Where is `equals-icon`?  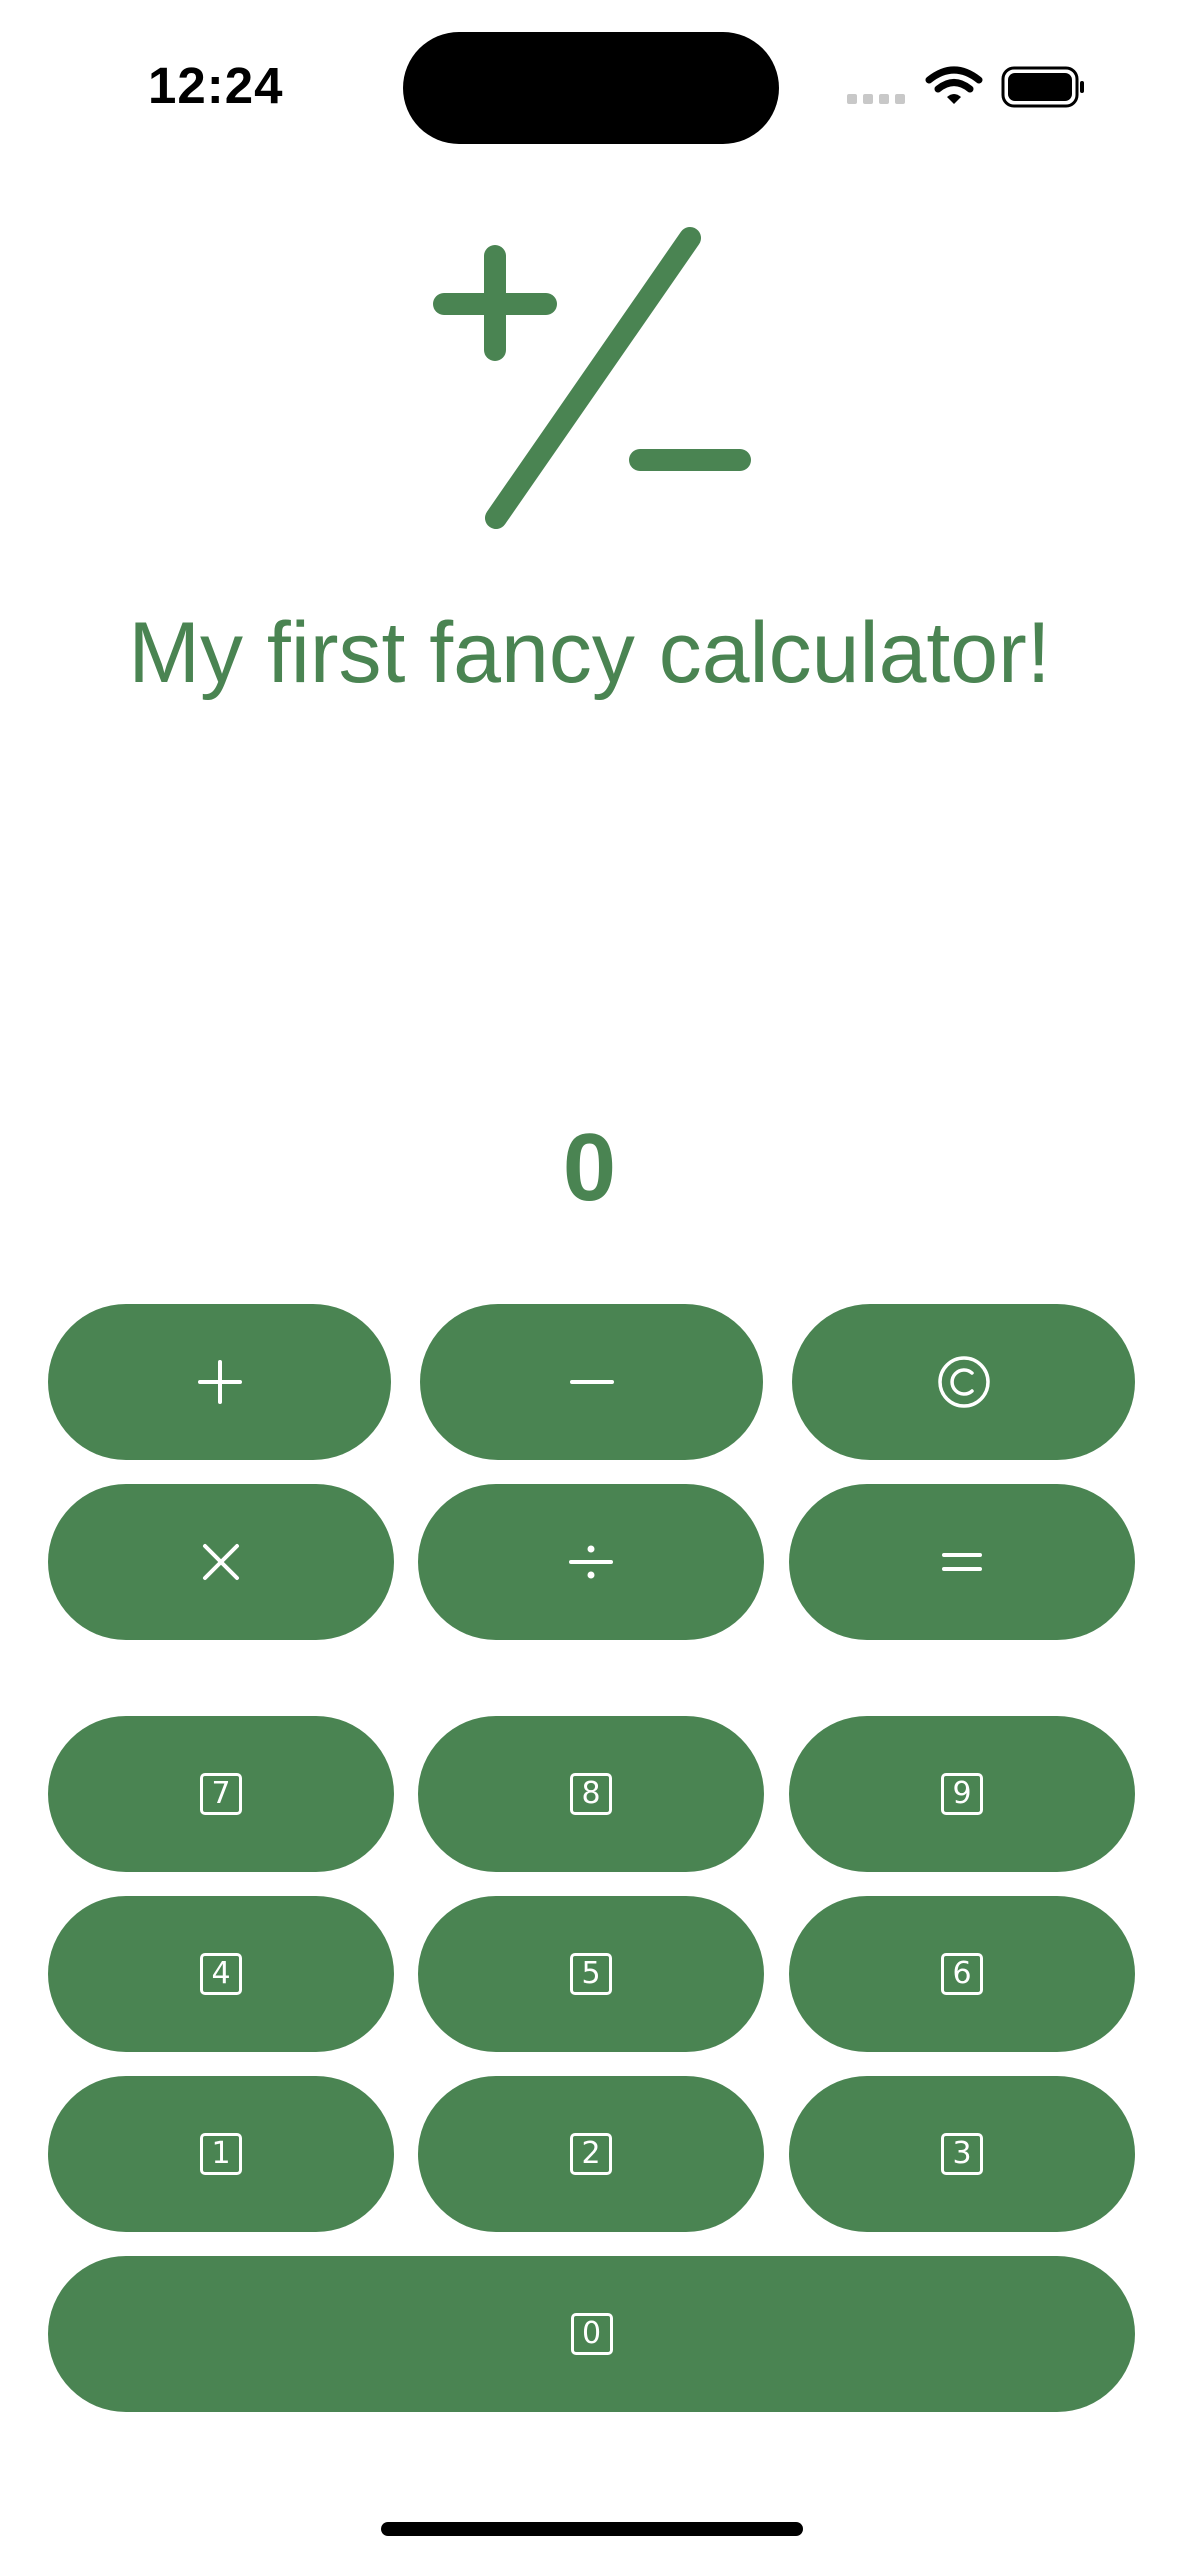
equals-icon is located at coordinates (962, 1562).